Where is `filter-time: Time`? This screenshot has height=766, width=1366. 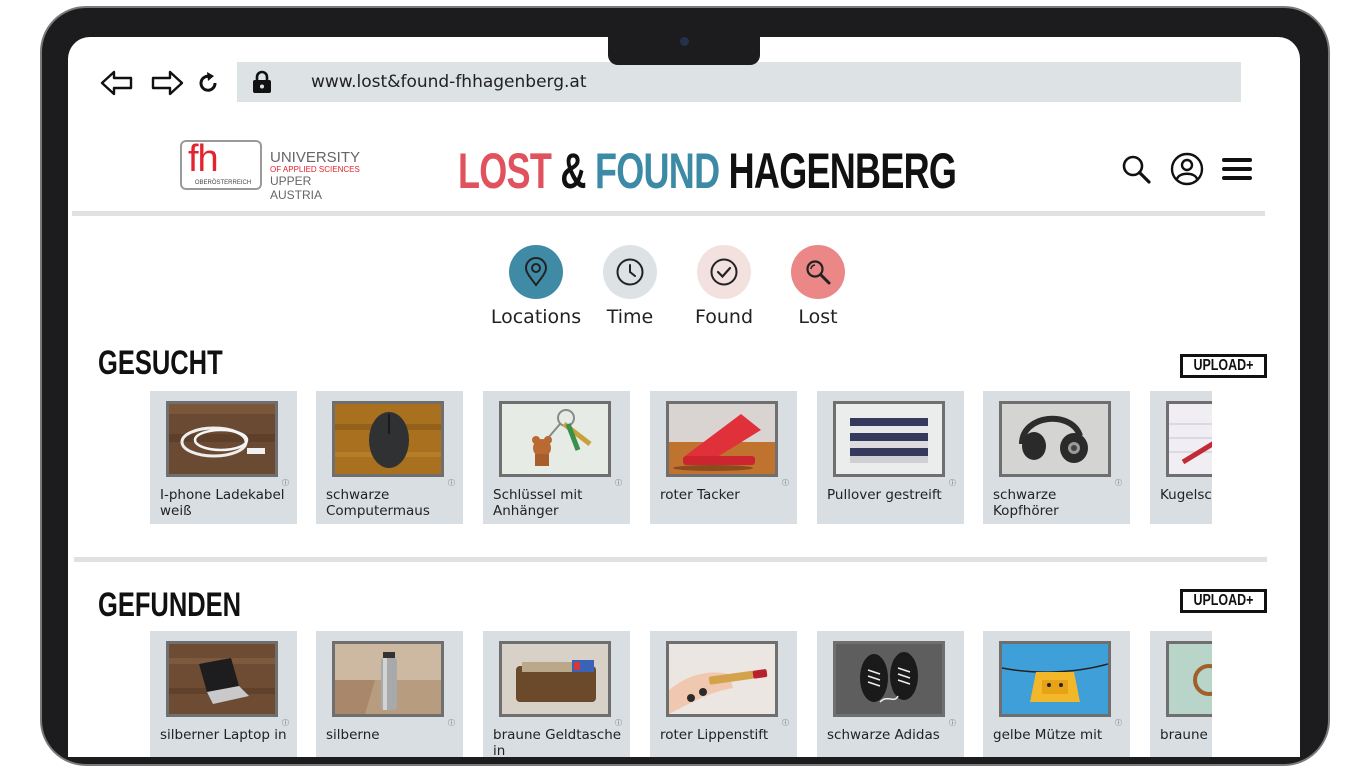
filter-time: Time is located at coordinates (630, 286).